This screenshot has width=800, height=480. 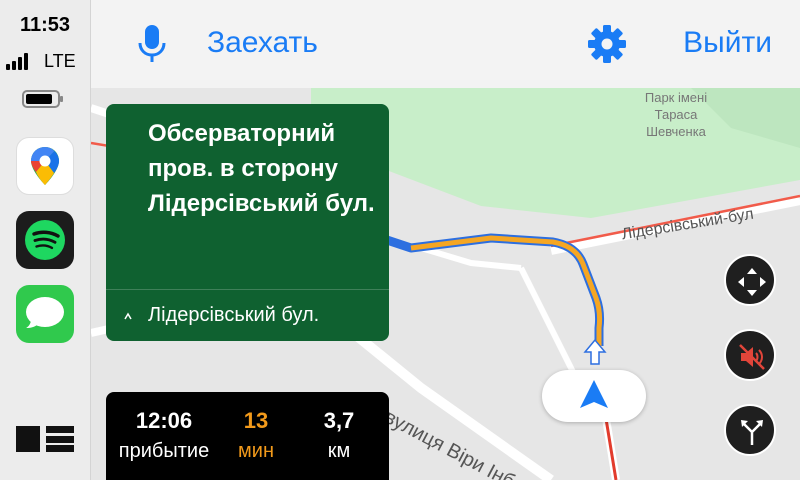 What do you see at coordinates (17, 61) in the screenshot?
I see `signal-icon` at bounding box center [17, 61].